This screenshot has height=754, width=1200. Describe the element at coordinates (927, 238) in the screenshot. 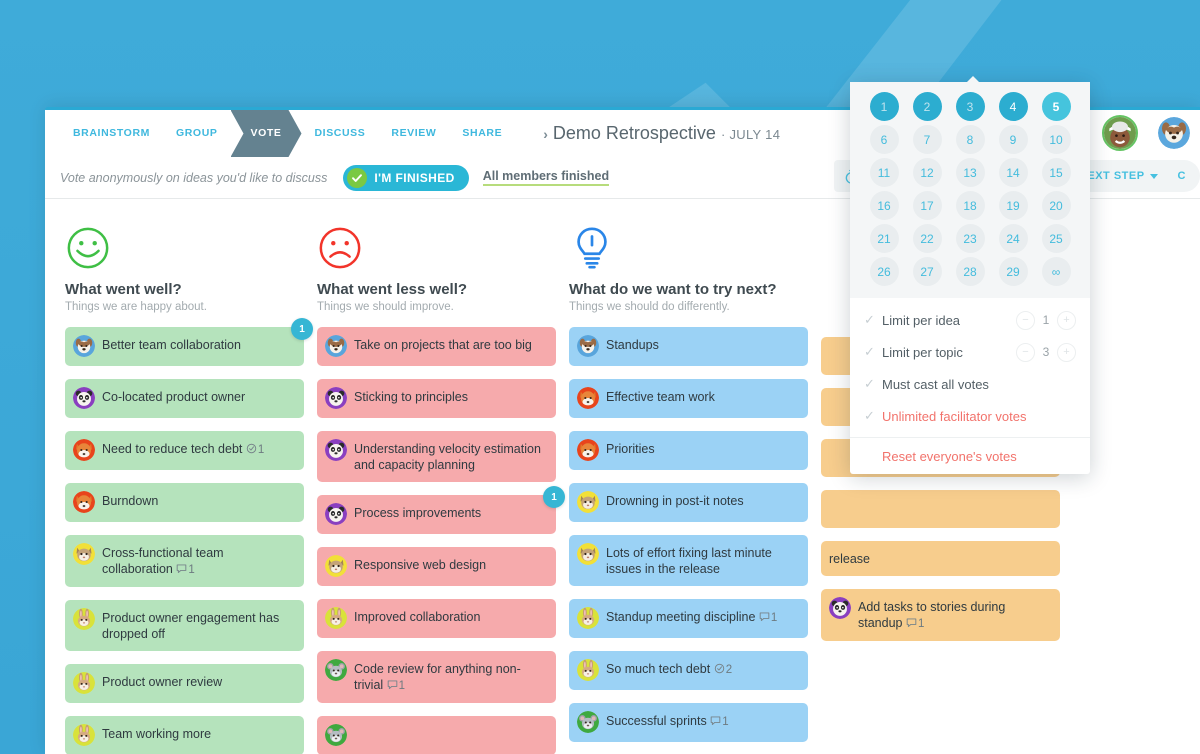

I see `vote-count-option-22: 22` at that location.